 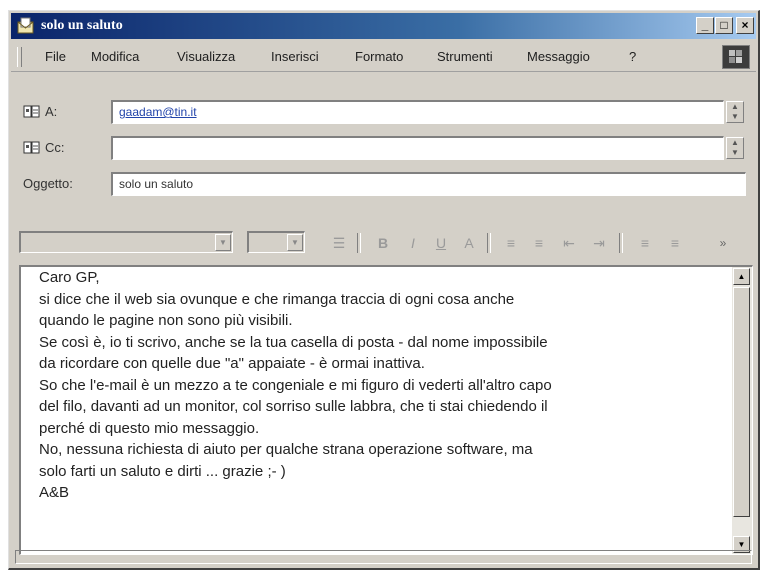 What do you see at coordinates (126, 242) in the screenshot?
I see `font-name-select: ▼` at bounding box center [126, 242].